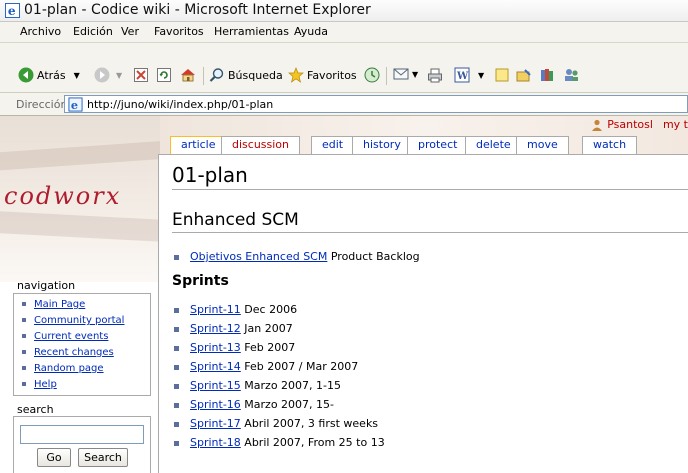  What do you see at coordinates (130, 31) in the screenshot?
I see `menu-ver: Ver` at bounding box center [130, 31].